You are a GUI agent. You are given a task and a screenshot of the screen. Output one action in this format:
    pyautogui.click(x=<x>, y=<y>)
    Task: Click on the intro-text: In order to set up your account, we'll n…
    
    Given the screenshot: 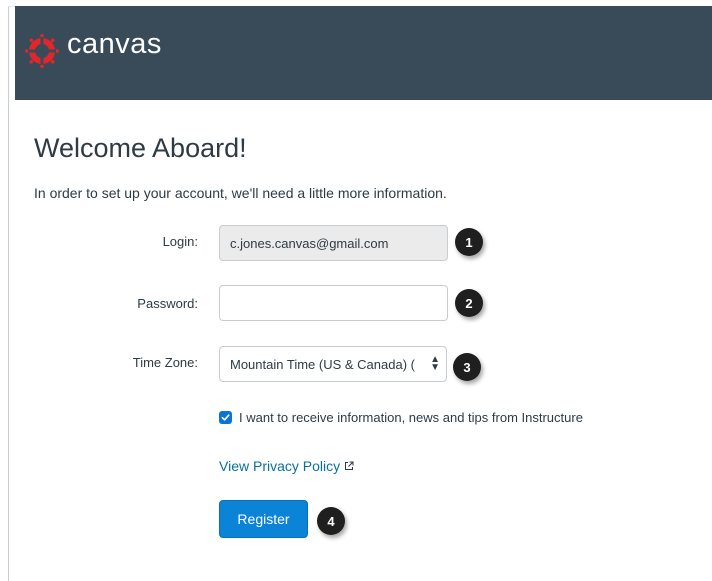 What is the action you would take?
    pyautogui.click(x=240, y=193)
    